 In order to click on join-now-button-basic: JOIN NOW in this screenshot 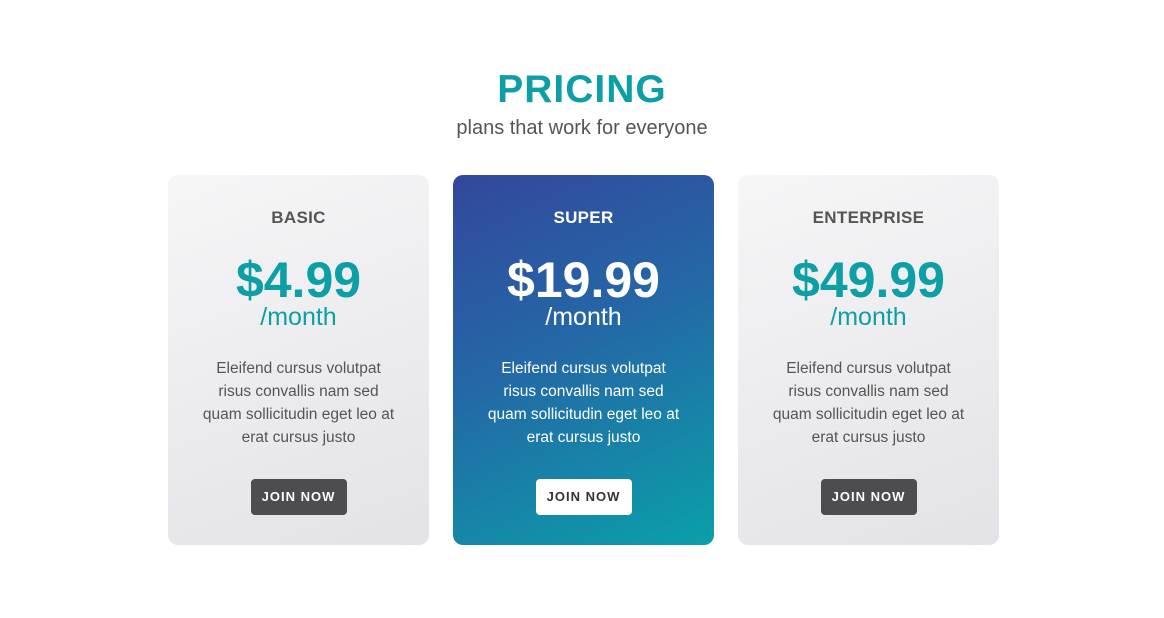, I will do `click(298, 497)`.